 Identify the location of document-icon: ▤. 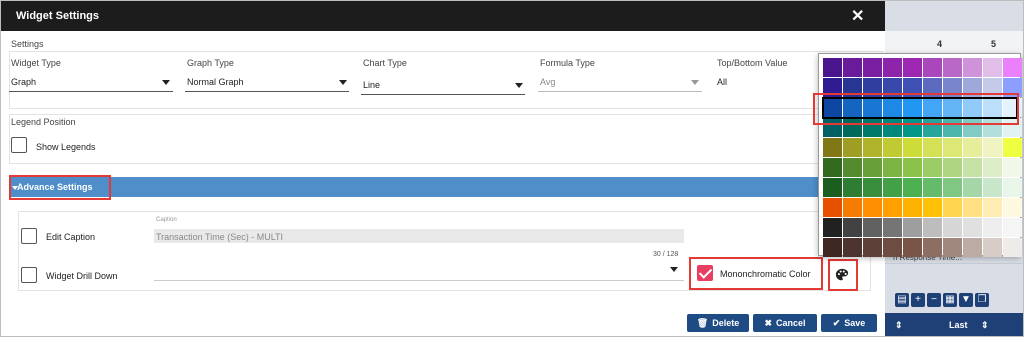
(902, 300).